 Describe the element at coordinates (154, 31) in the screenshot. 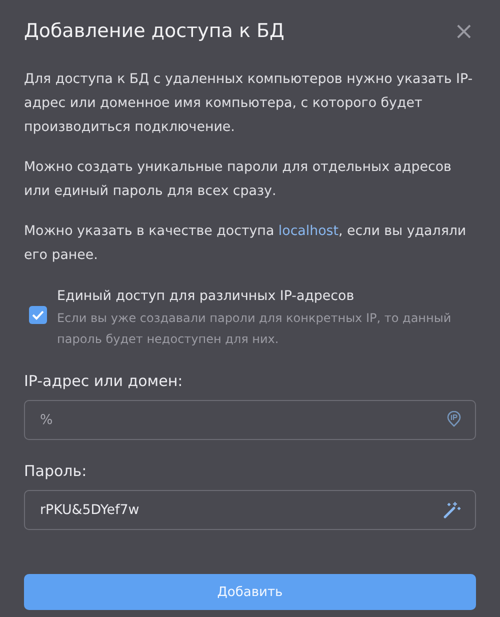

I see `dialog-title: Добавление доступа к БД` at that location.